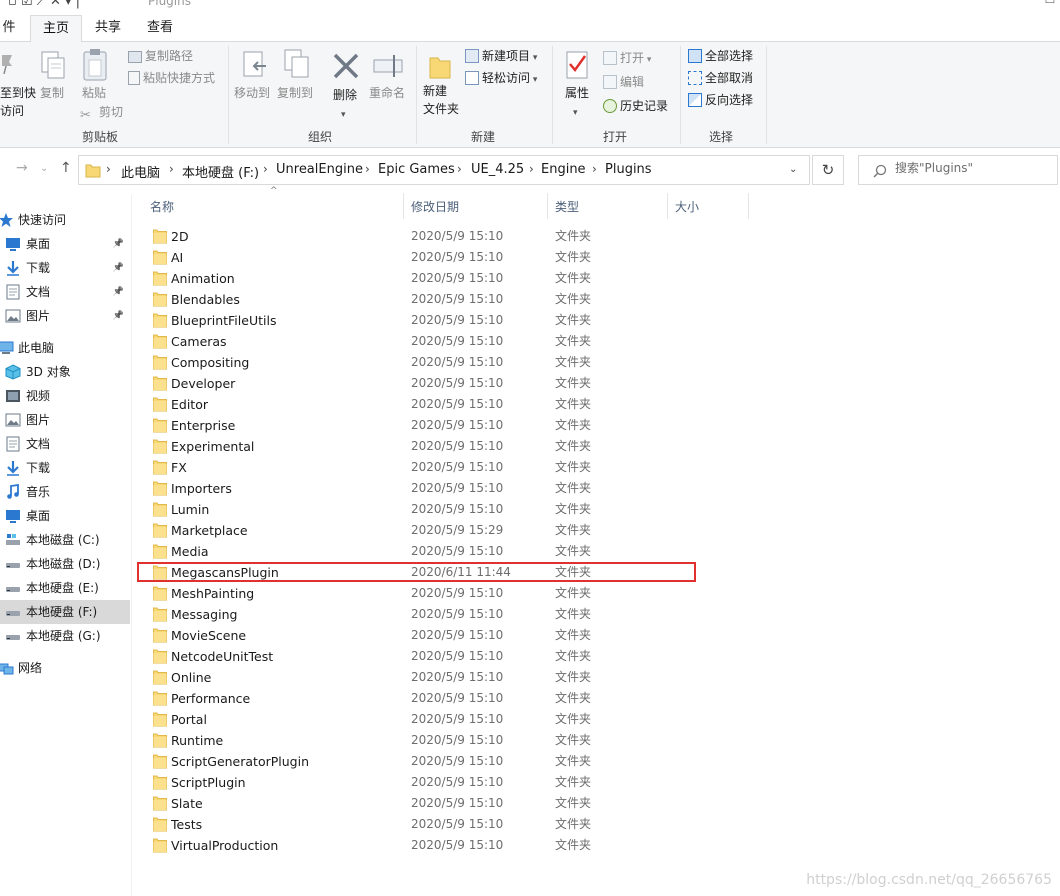 Image resolution: width=1060 pixels, height=896 pixels. Describe the element at coordinates (44, 168) in the screenshot. I see `recent-locations-icon: ⌄` at that location.